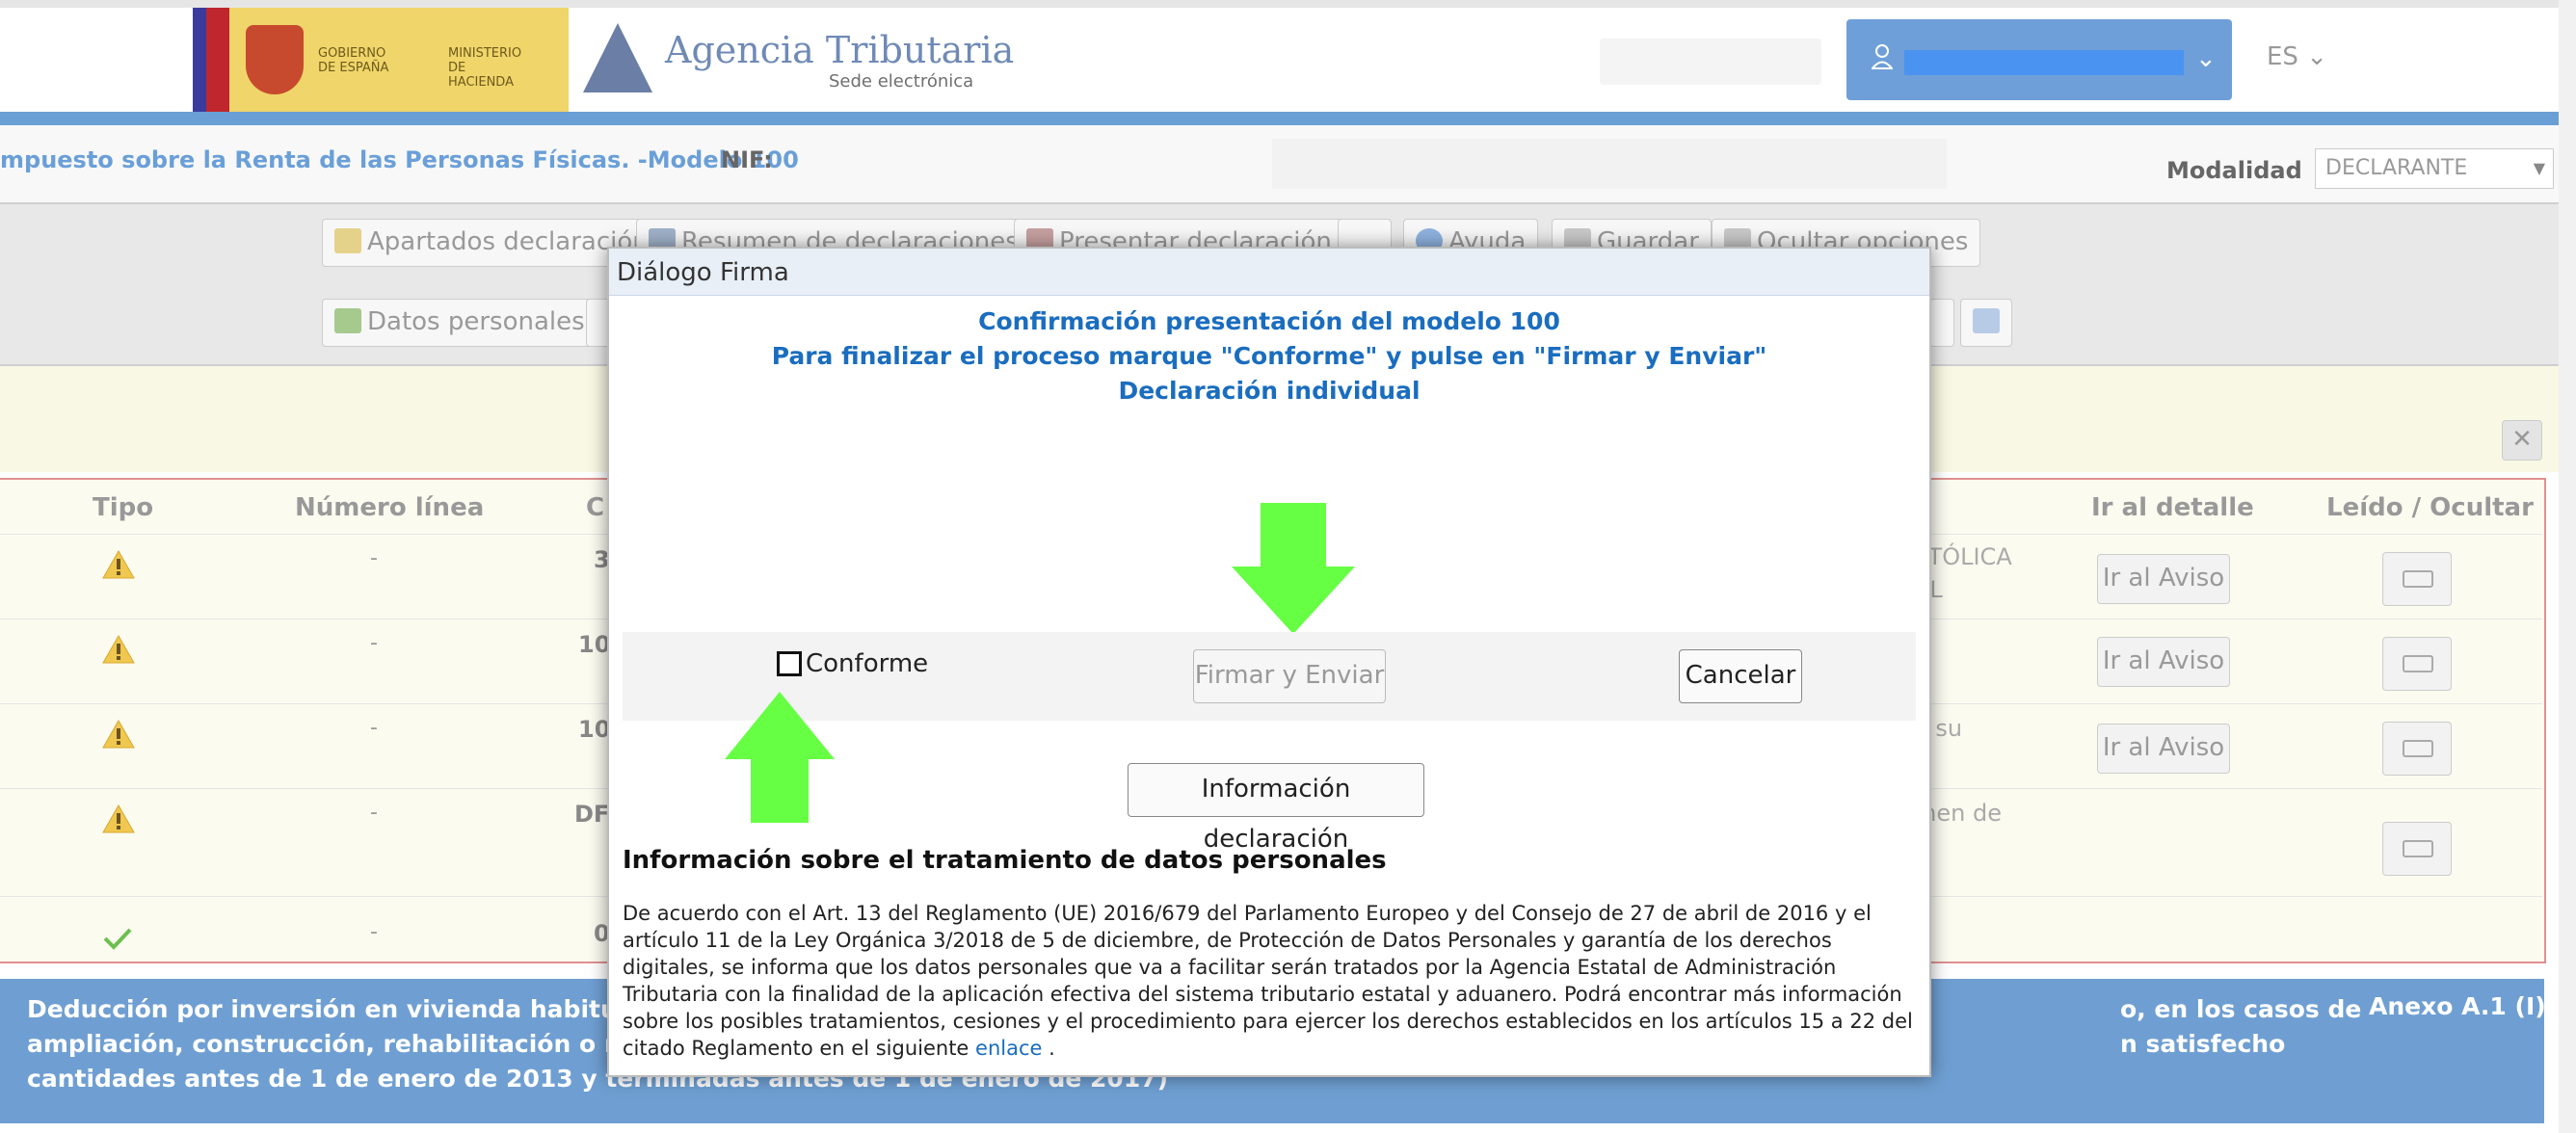  What do you see at coordinates (476, 322) in the screenshot?
I see `datos-personales-label: Datos personales` at bounding box center [476, 322].